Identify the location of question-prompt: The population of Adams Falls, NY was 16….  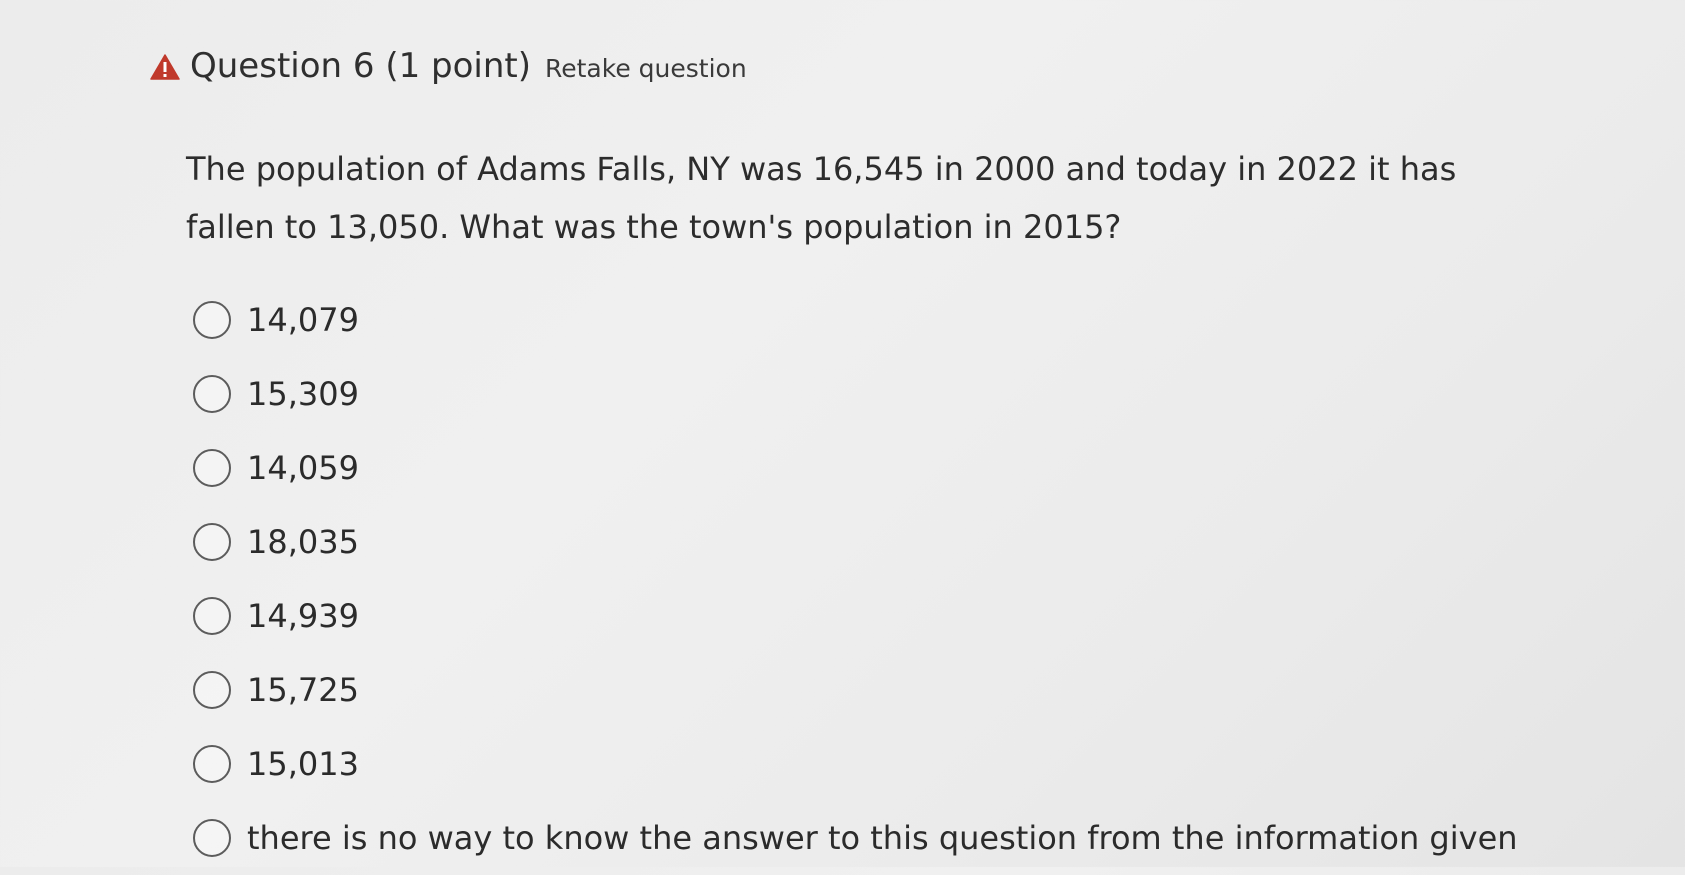
(821, 198).